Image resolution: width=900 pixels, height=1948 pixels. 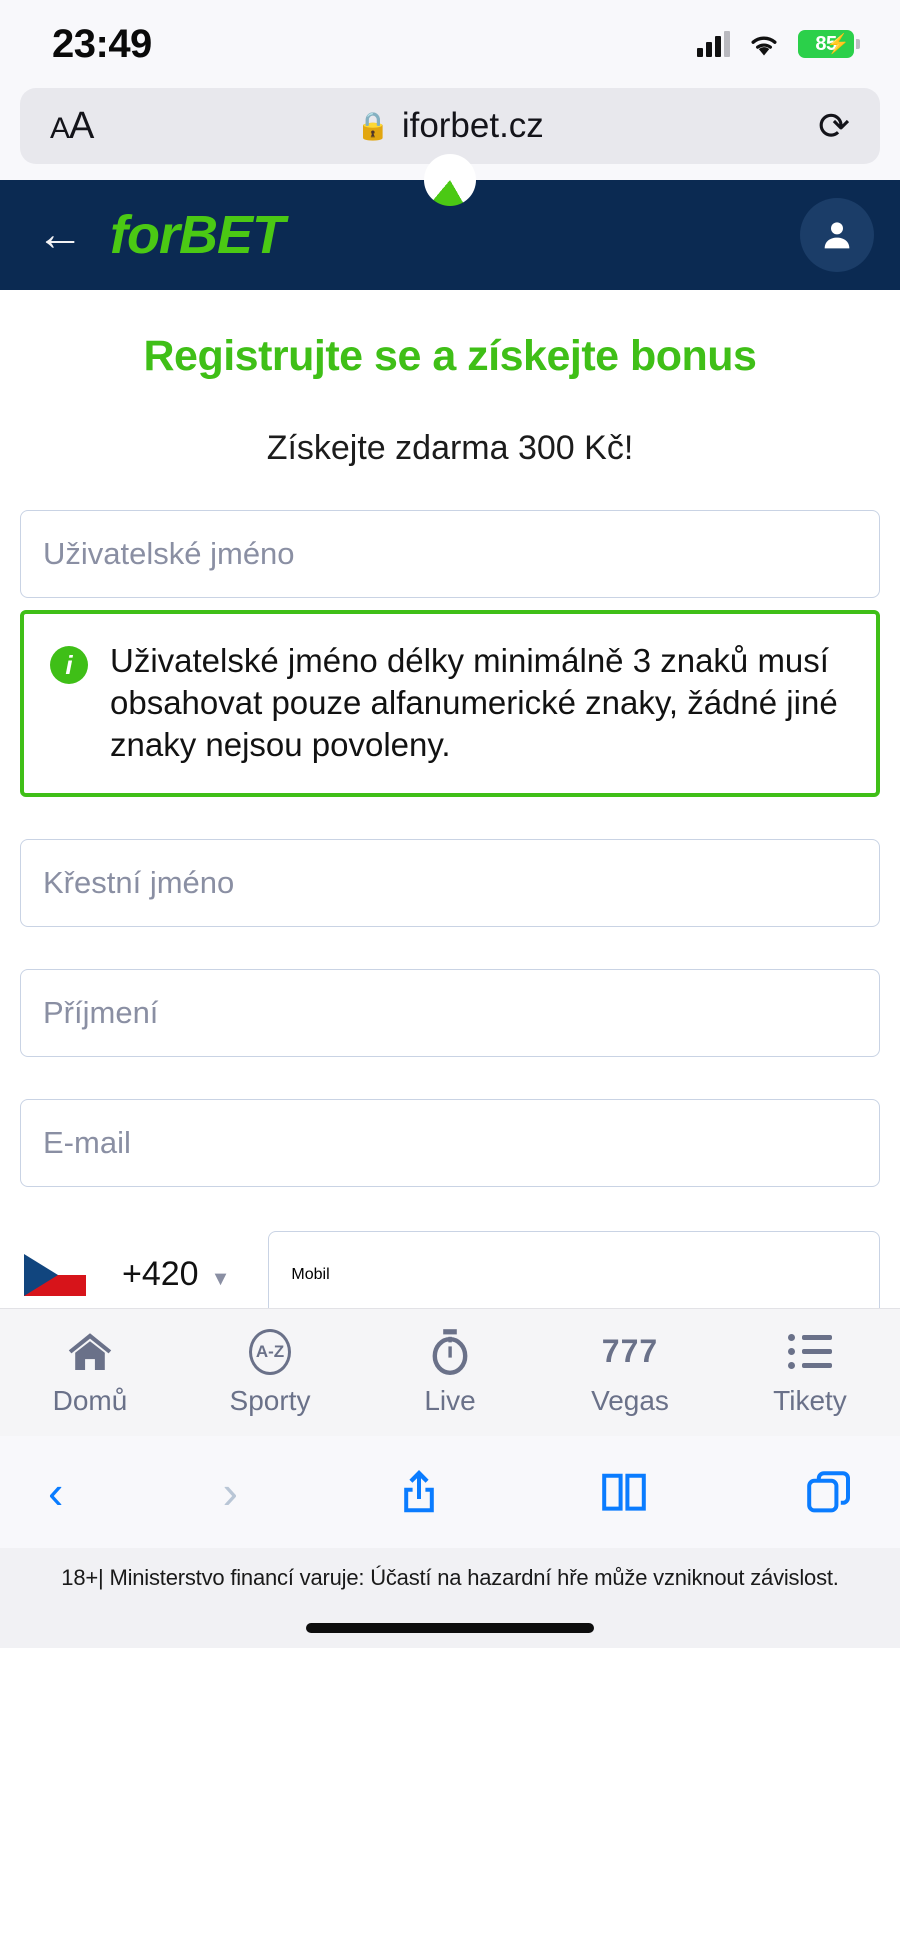 I want to click on 777-icon: 777, so click(x=630, y=1352).